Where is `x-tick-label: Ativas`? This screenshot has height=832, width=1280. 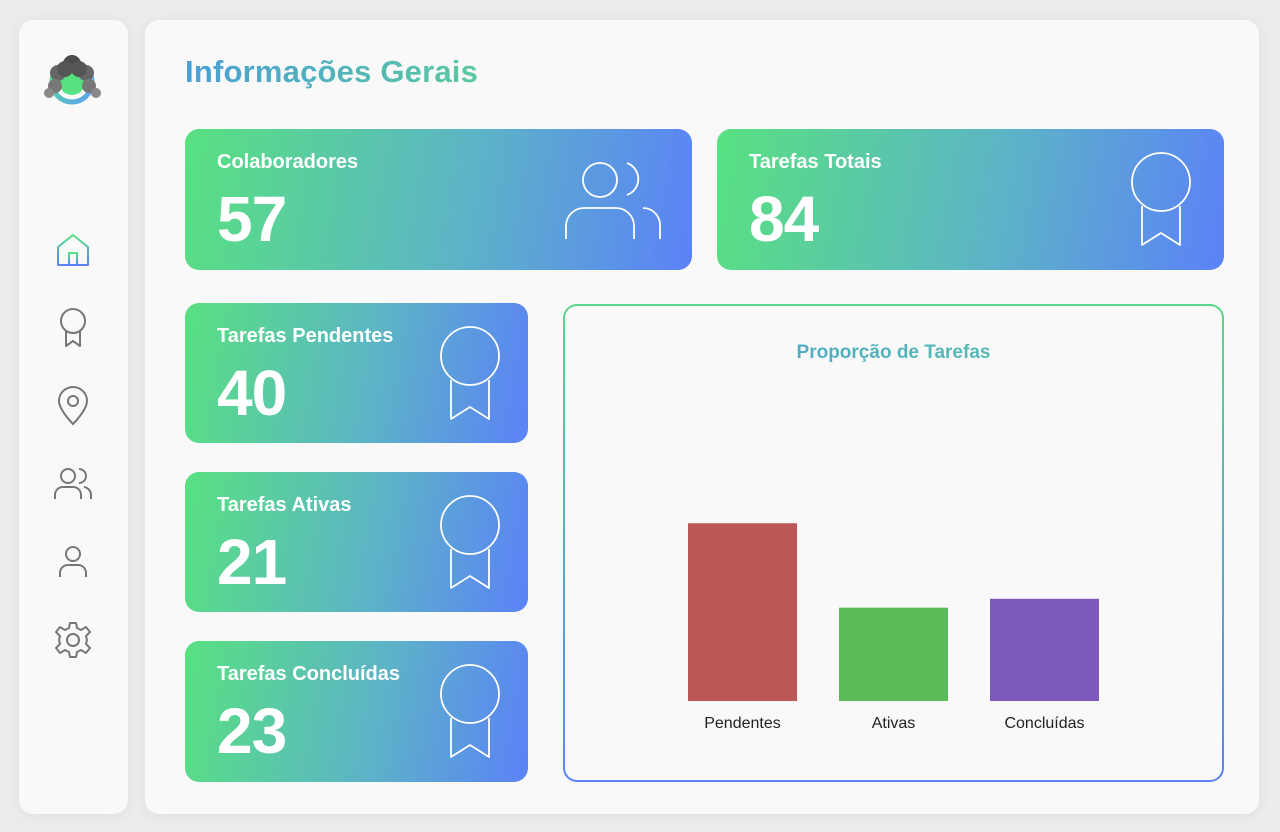
x-tick-label: Ativas is located at coordinates (894, 723).